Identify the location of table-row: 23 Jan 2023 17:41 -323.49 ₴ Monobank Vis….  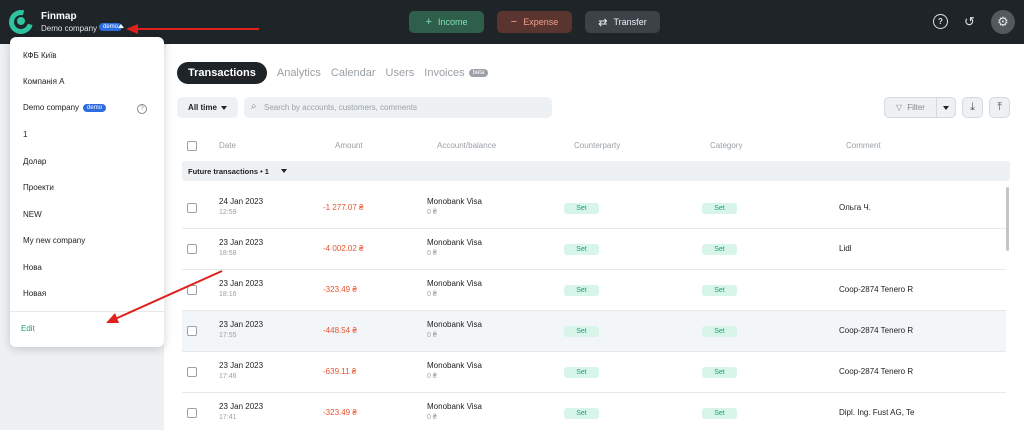
(594, 411).